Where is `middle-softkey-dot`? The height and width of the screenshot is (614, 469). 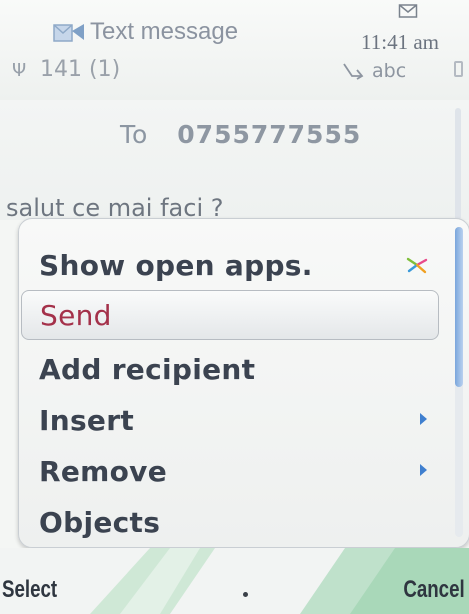 middle-softkey-dot is located at coordinates (245, 594).